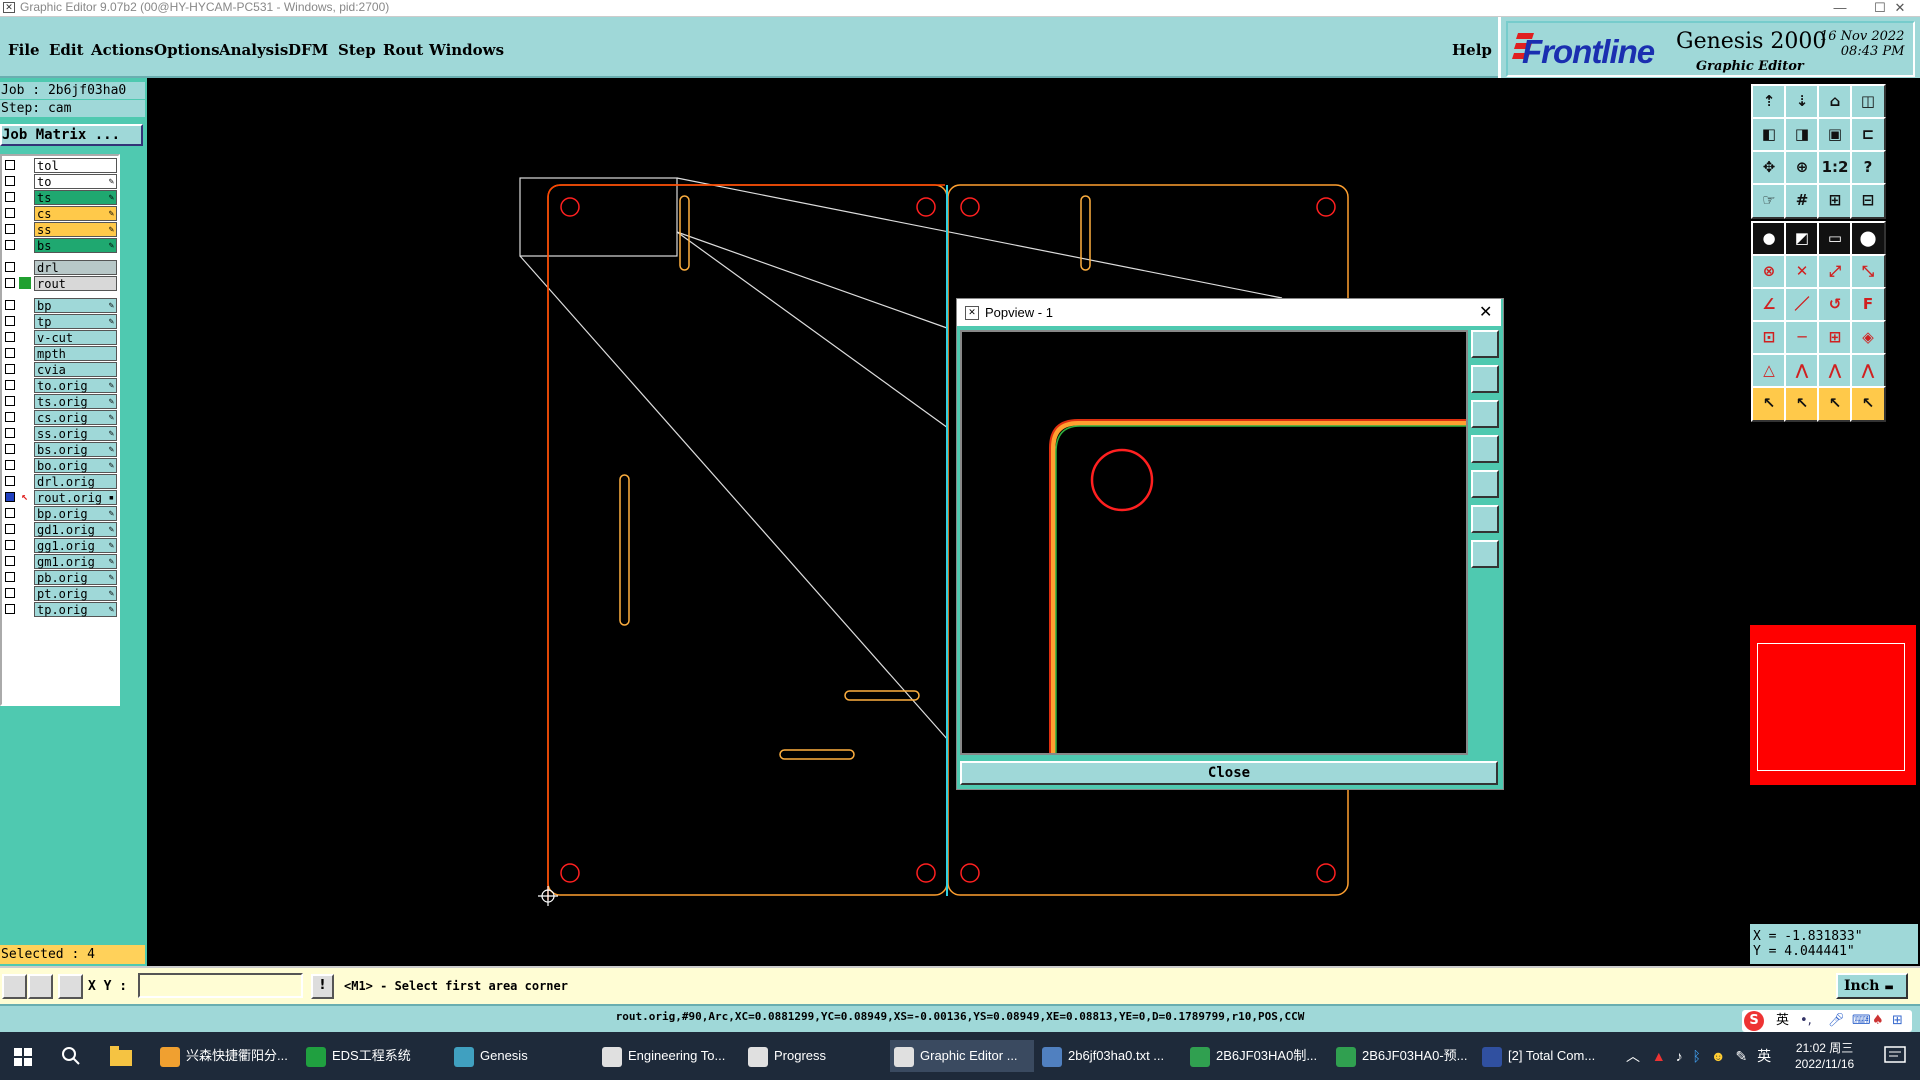 The width and height of the screenshot is (1920, 1080). I want to click on layer-name: bs.orig ✎, so click(75, 449).